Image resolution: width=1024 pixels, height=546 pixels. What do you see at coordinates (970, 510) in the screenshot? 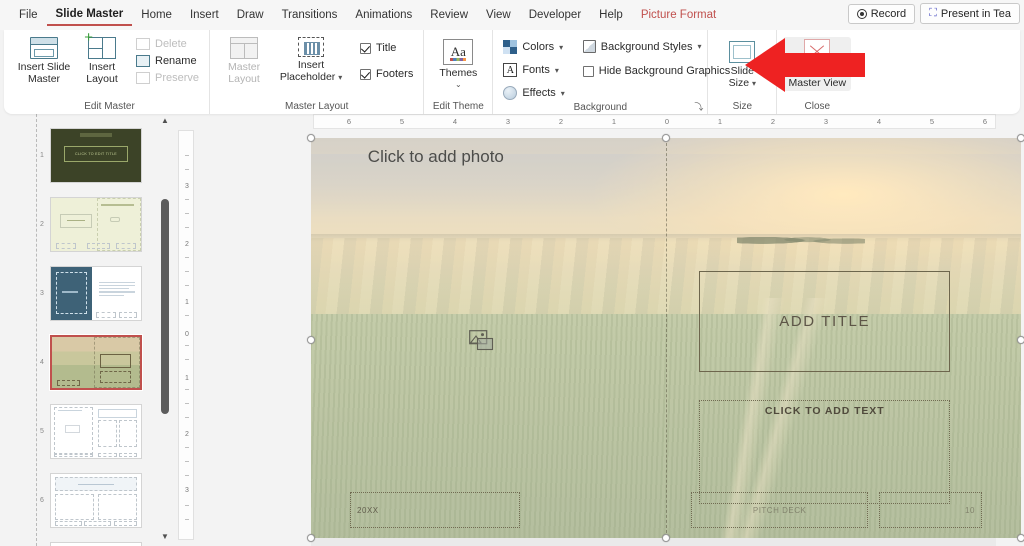
I see `footer-slide-number-text: 10` at bounding box center [970, 510].